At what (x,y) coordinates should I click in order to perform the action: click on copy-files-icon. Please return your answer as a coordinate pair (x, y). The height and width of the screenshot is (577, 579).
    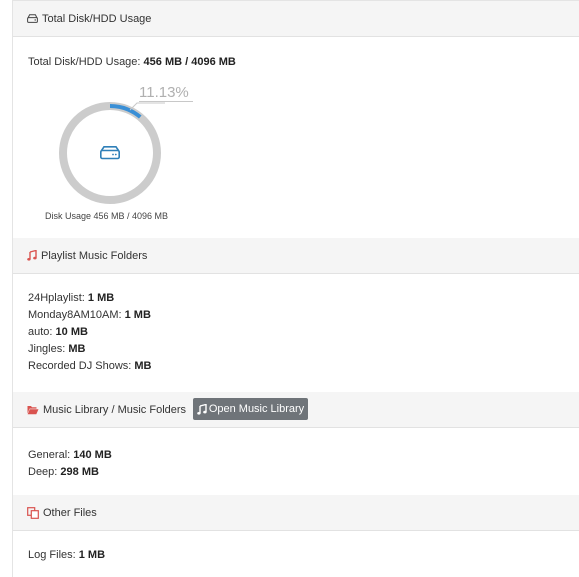
    Looking at the image, I should click on (33, 512).